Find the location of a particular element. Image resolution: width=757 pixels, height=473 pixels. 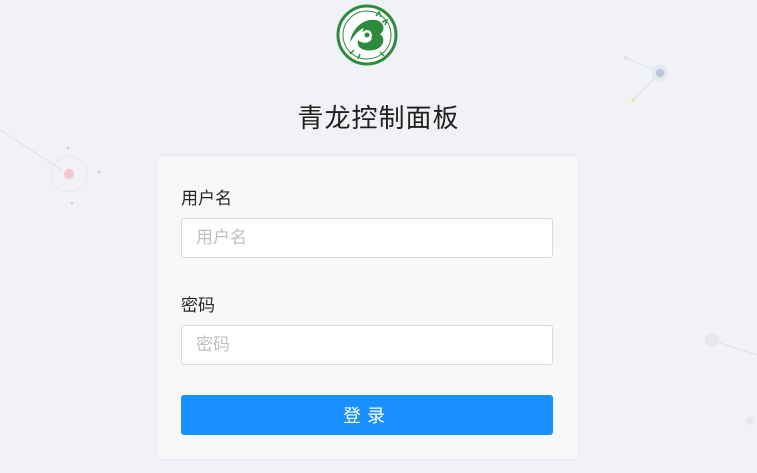

password-label: 密码 is located at coordinates (198, 306).